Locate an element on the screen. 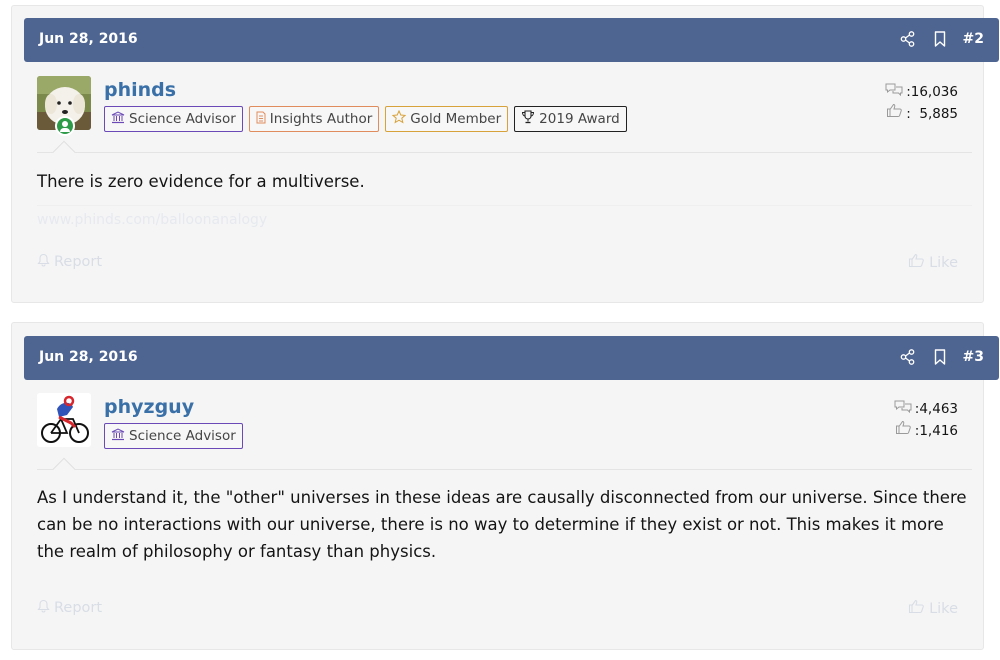 The height and width of the screenshot is (660, 1000). header-actions: #2 is located at coordinates (941, 39).